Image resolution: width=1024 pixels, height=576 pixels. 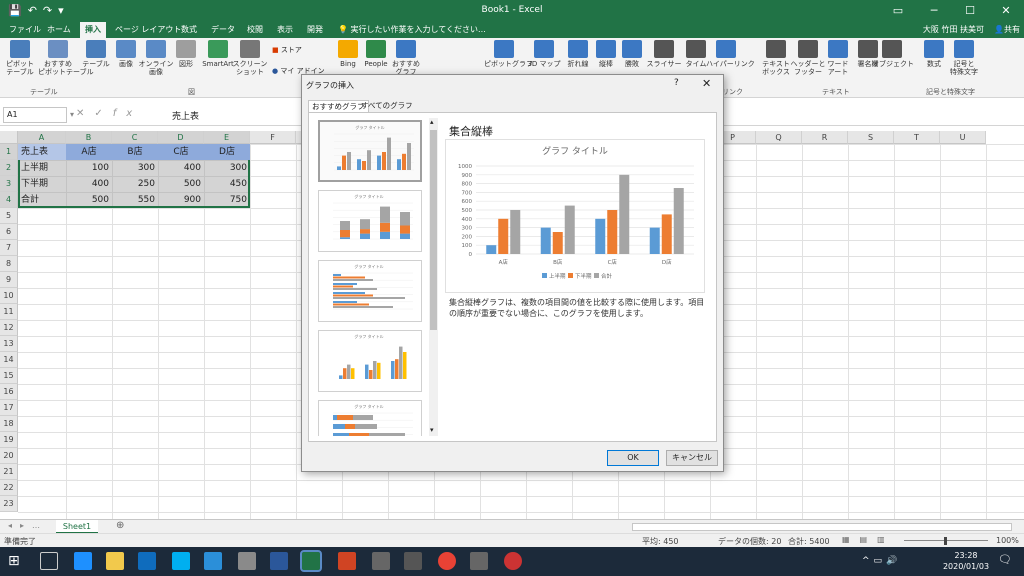 What do you see at coordinates (479, 561) in the screenshot?
I see `photos-icon` at bounding box center [479, 561].